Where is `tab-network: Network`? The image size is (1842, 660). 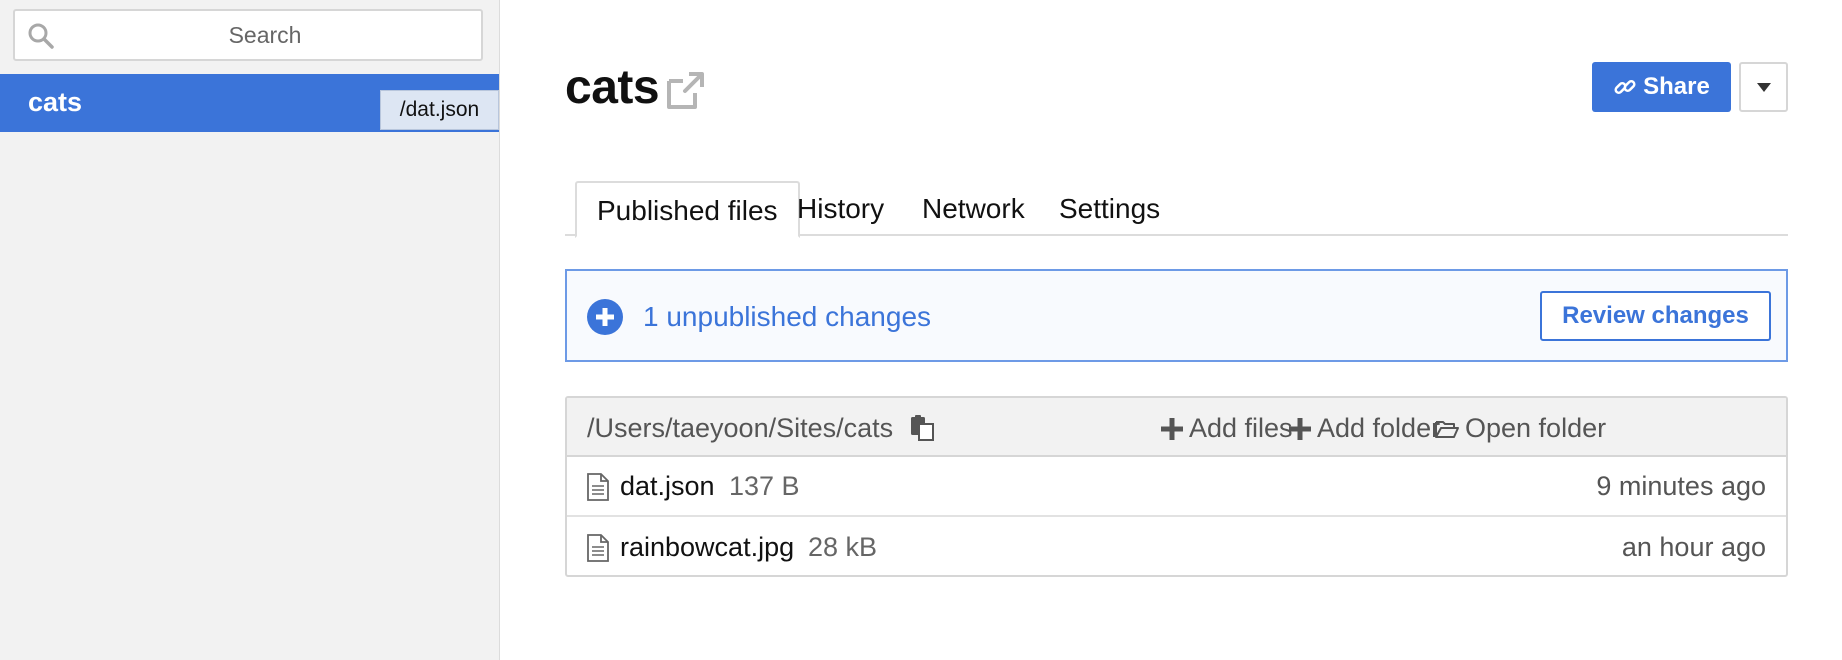
tab-network: Network is located at coordinates (973, 208).